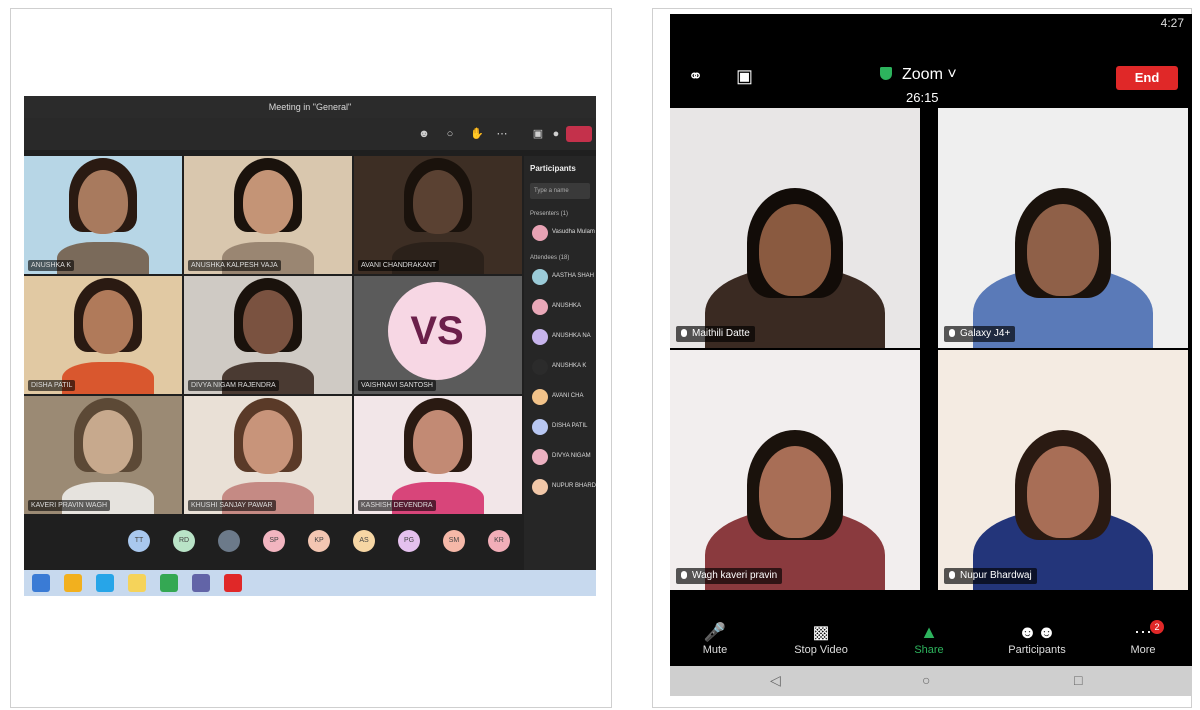 Image resolution: width=1200 pixels, height=710 pixels. What do you see at coordinates (1063, 470) in the screenshot?
I see `video-tile: Nupur Bhardwaj` at bounding box center [1063, 470].